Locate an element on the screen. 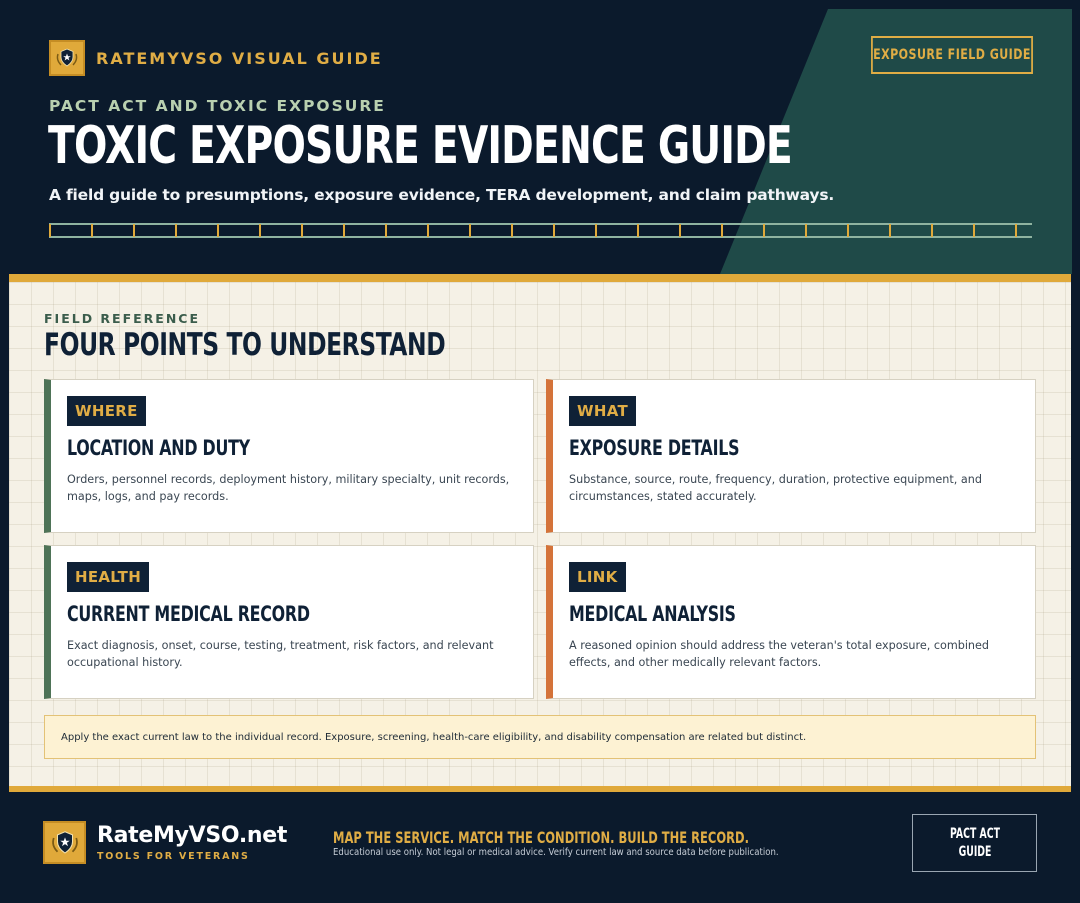  ruler-divider is located at coordinates (540, 230).